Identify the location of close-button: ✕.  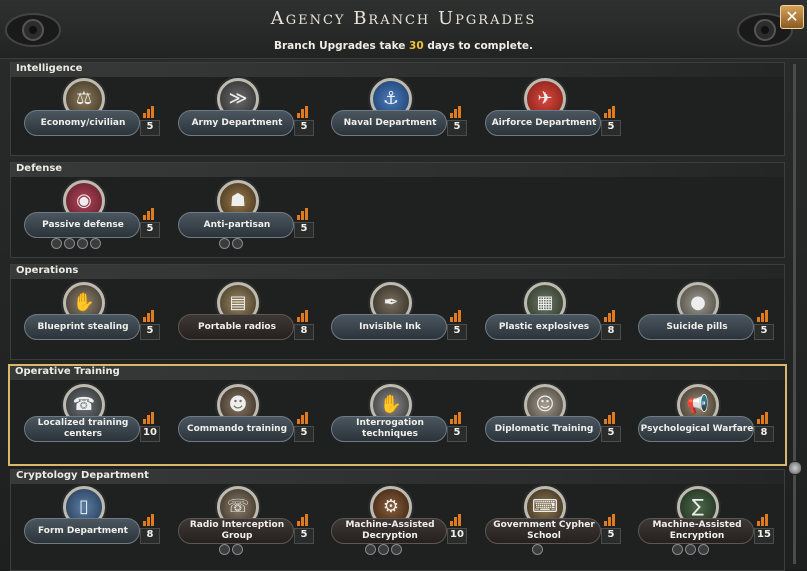
(792, 17).